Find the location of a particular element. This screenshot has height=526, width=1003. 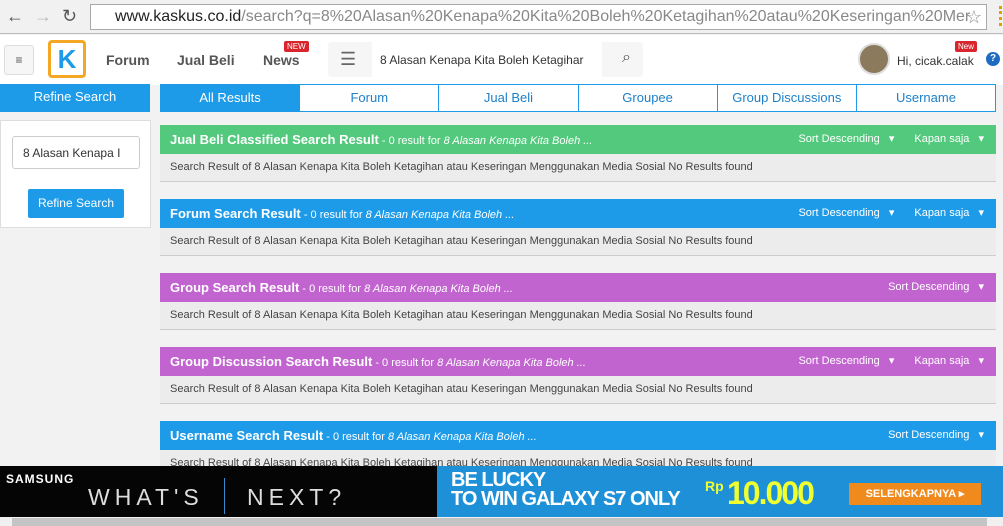

hamburger-menu-button: ≡ is located at coordinates (19, 60).